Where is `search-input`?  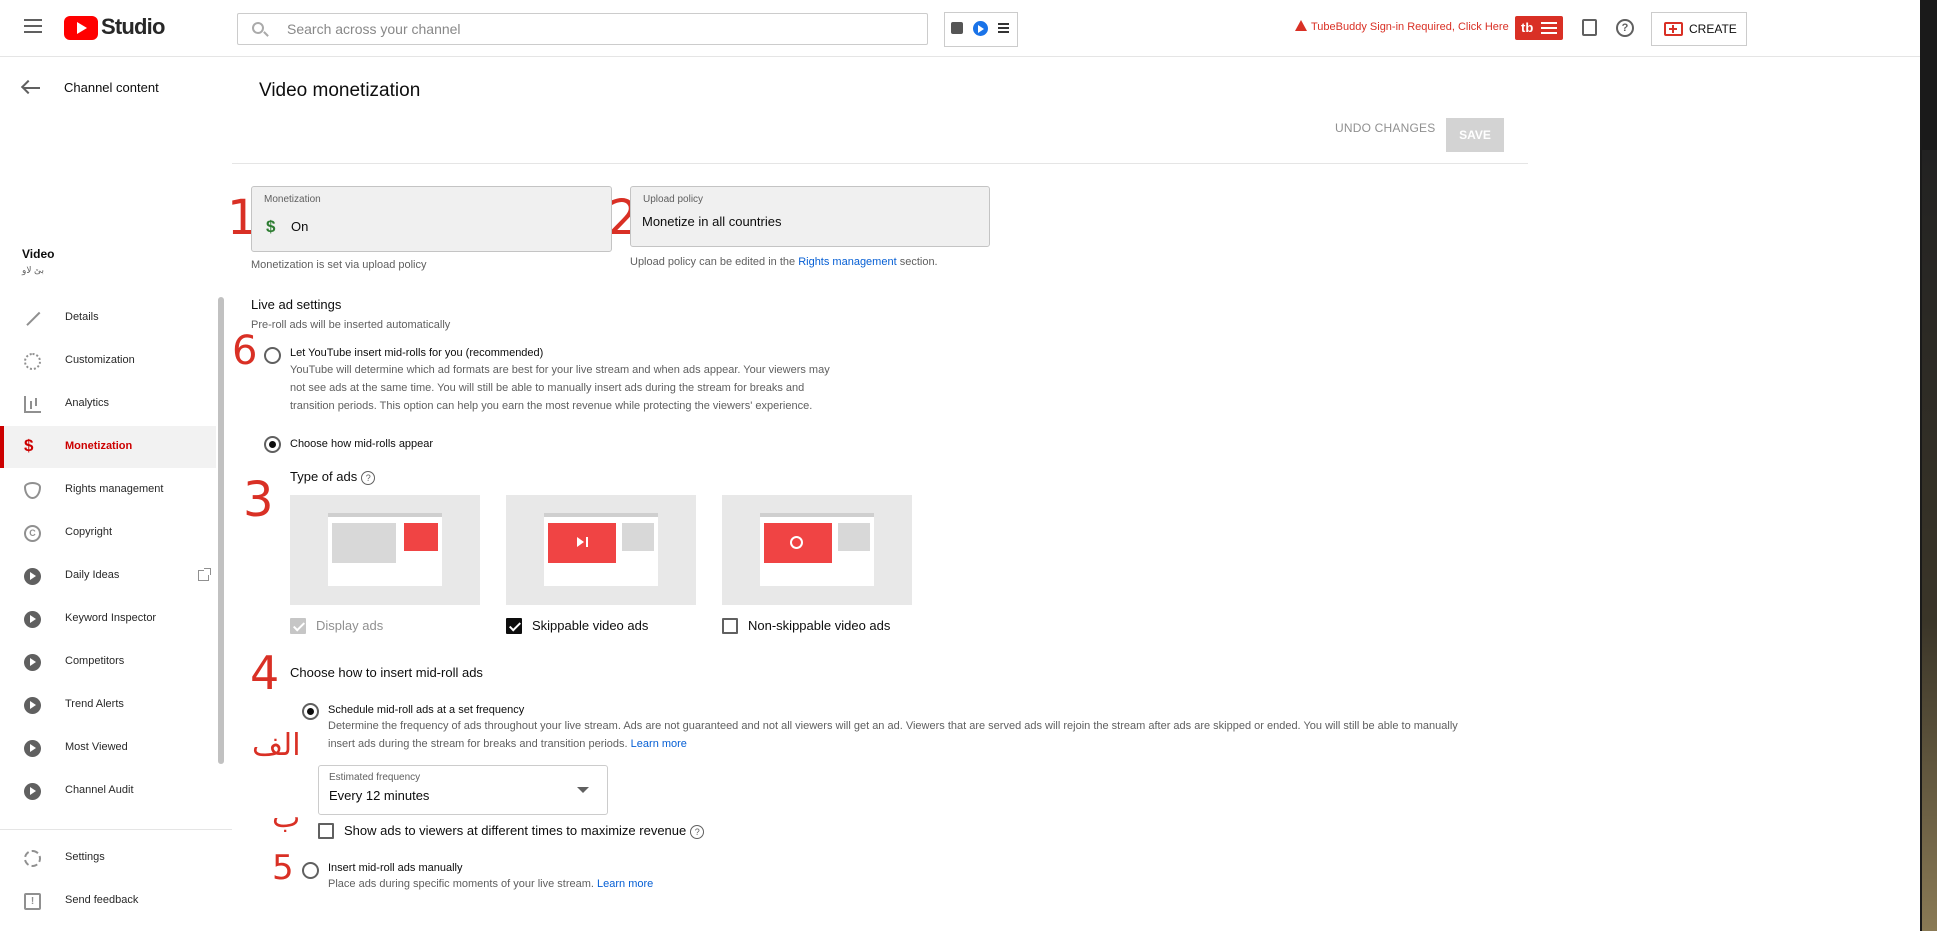 search-input is located at coordinates (597, 29).